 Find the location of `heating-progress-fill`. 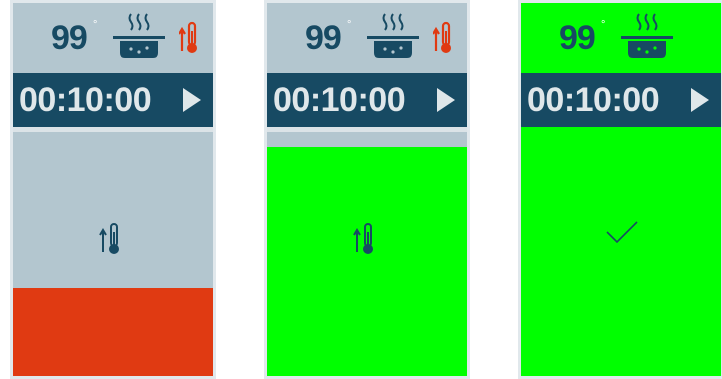

heating-progress-fill is located at coordinates (113, 332).